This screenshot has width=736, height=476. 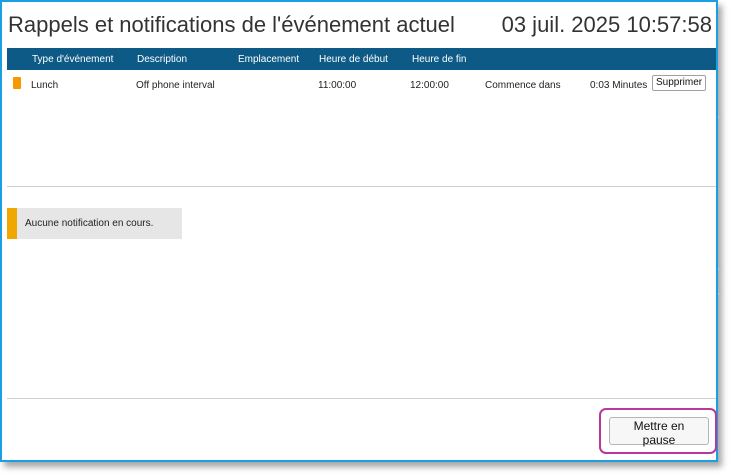 What do you see at coordinates (337, 85) in the screenshot?
I see `event-start-cell: 11:00:00` at bounding box center [337, 85].